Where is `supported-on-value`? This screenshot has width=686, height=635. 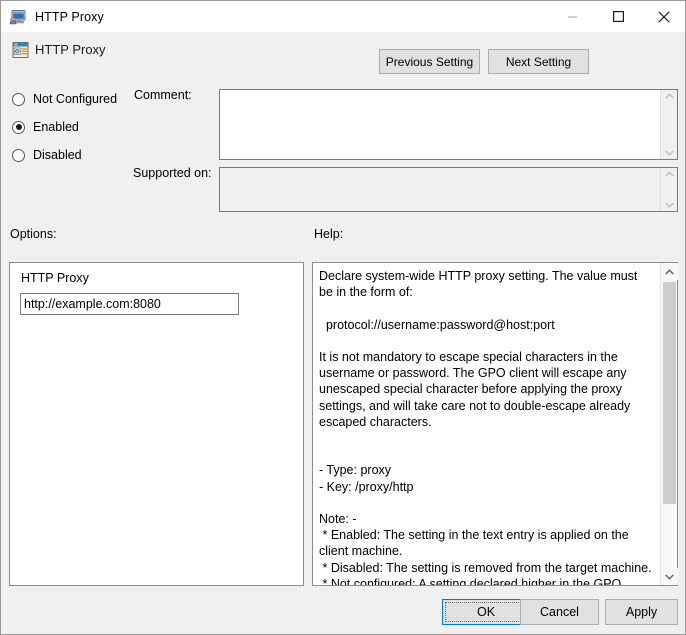 supported-on-value is located at coordinates (440, 189).